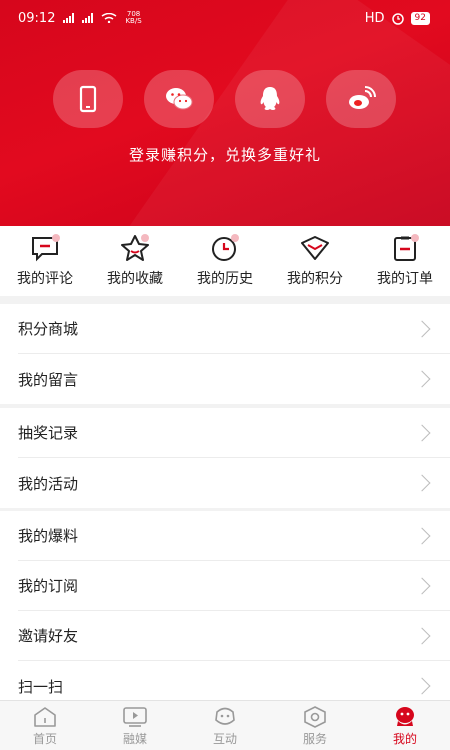 This screenshot has width=450, height=750. I want to click on quick-item-points: 我的积分, so click(315, 261).